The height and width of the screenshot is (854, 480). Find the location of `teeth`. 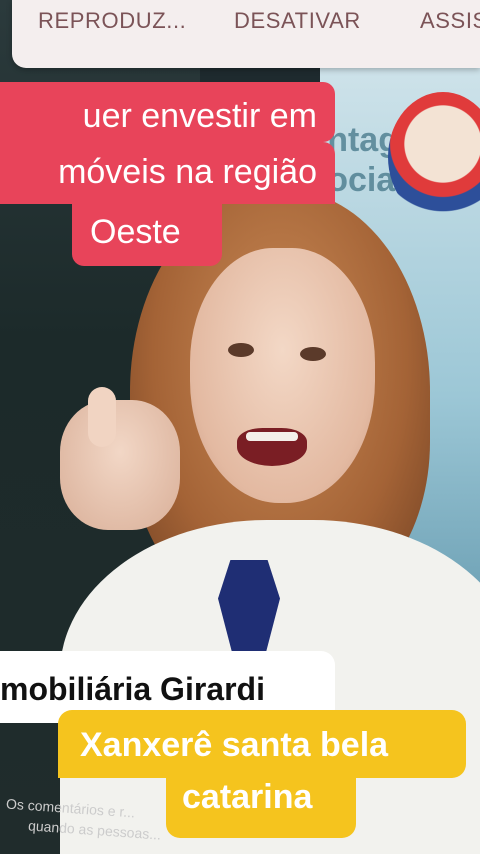

teeth is located at coordinates (272, 436).